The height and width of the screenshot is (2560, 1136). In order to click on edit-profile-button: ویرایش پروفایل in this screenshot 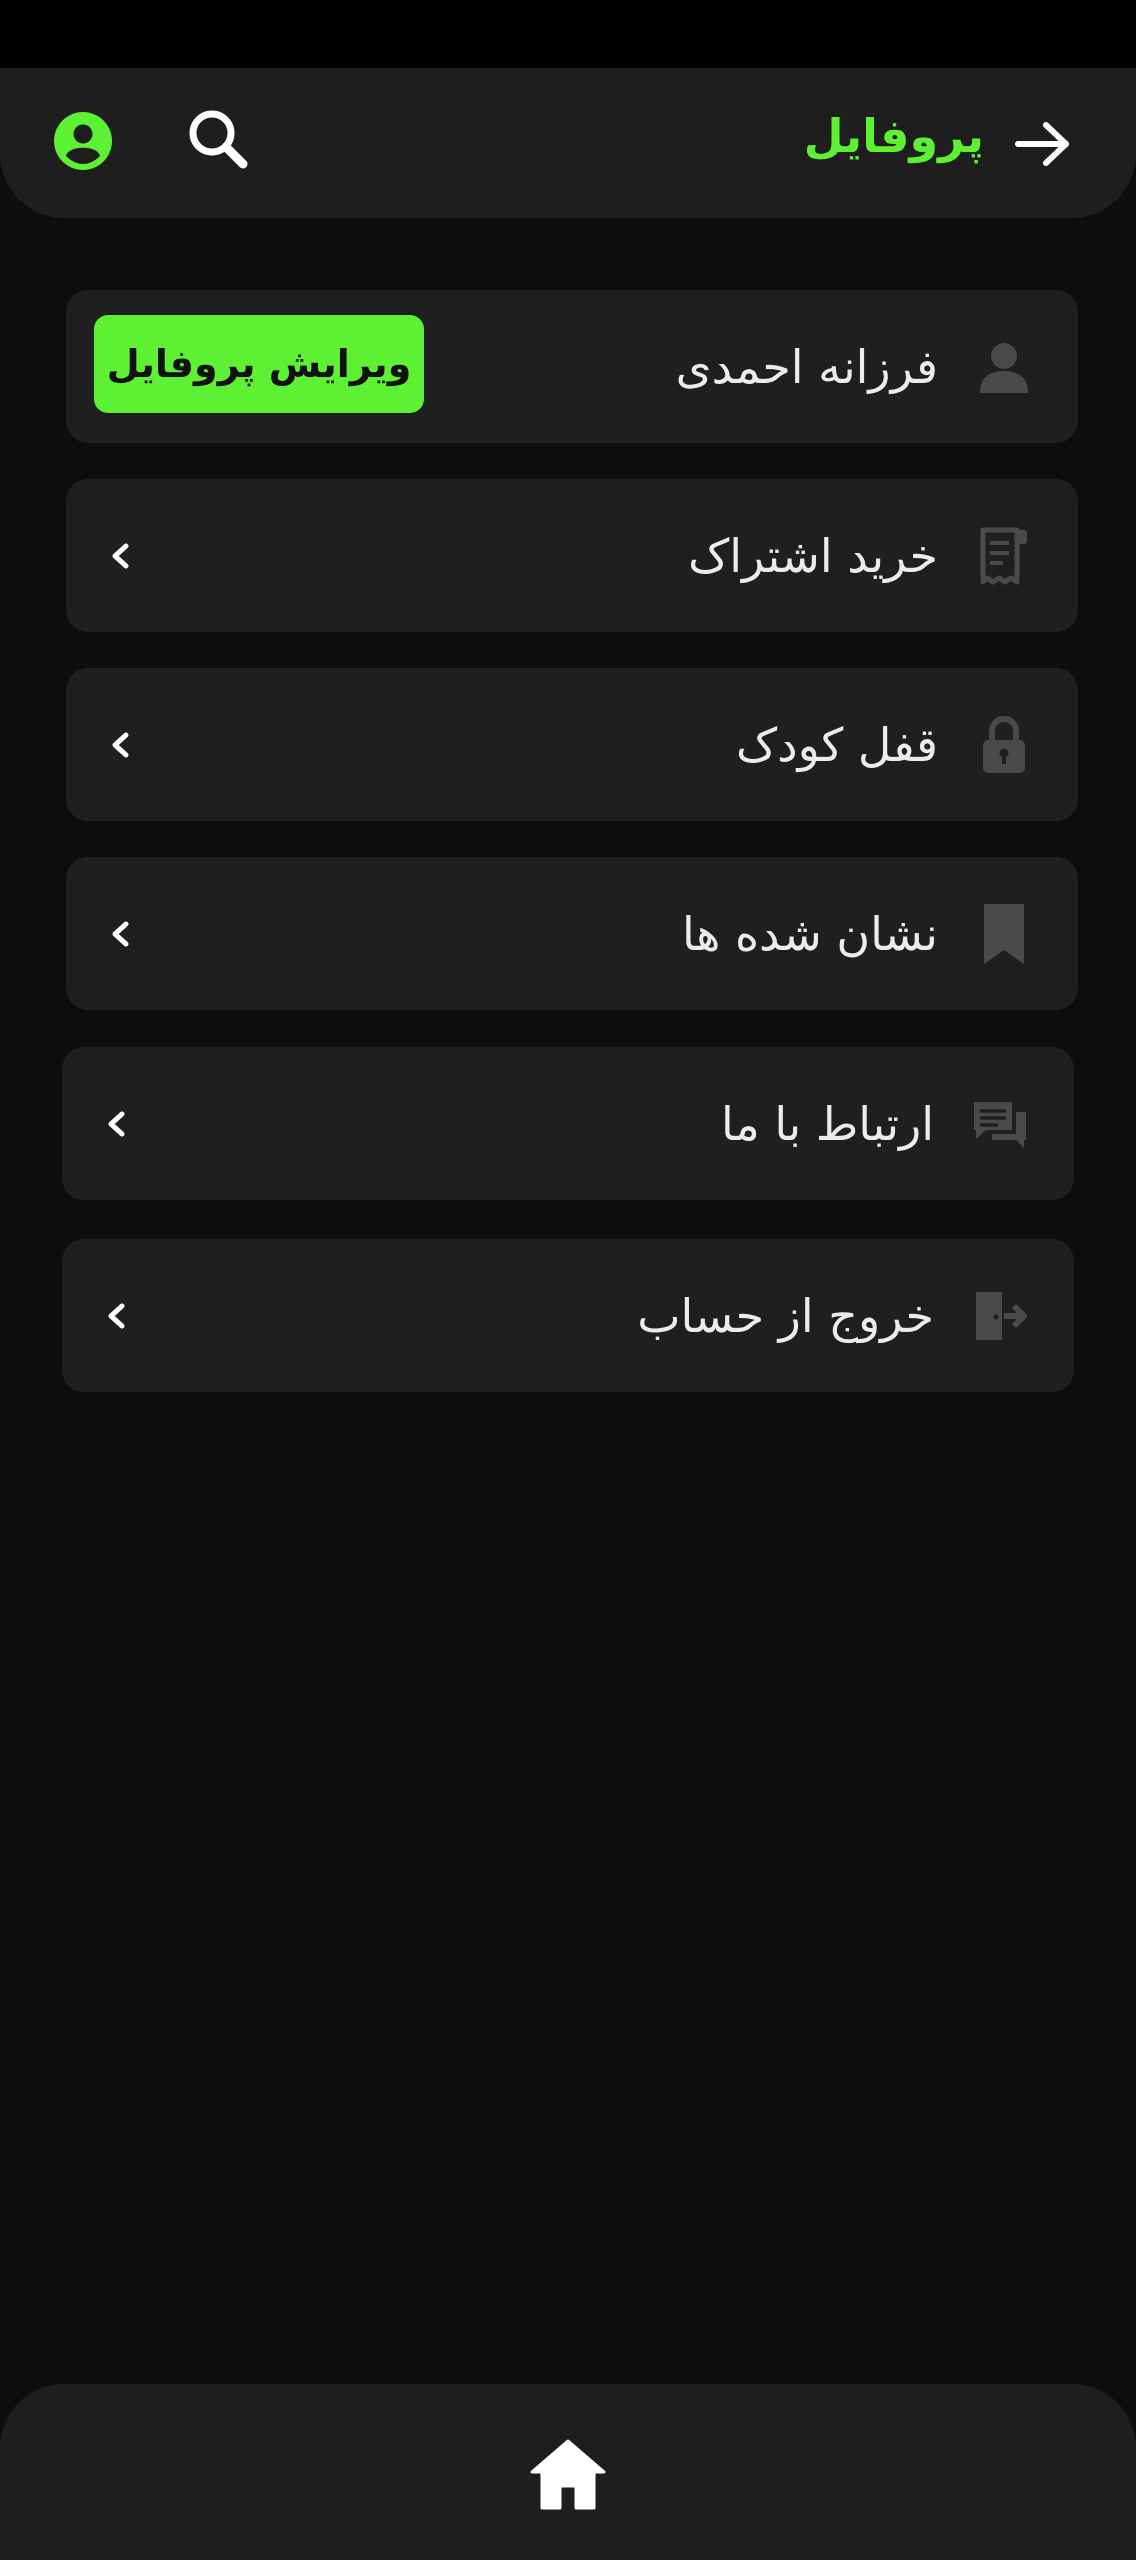, I will do `click(259, 364)`.